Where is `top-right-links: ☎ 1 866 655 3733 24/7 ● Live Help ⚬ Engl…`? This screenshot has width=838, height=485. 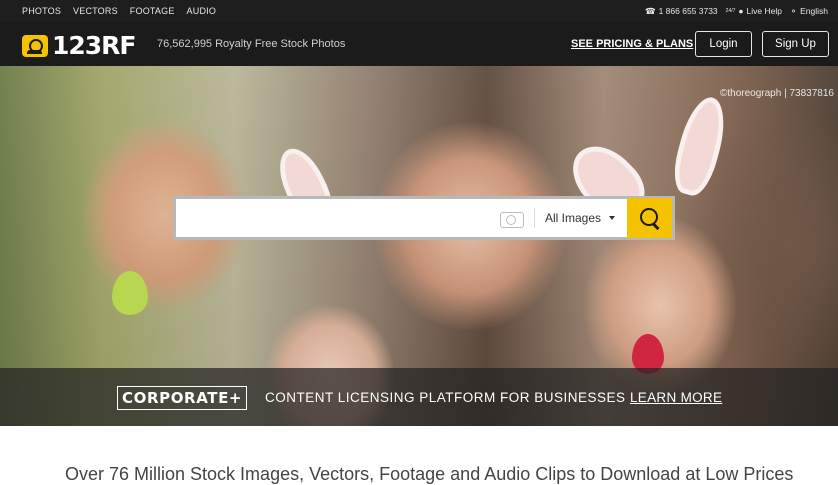 top-right-links: ☎ 1 866 655 3733 24/7 ● Live Help ⚬ Engl… is located at coordinates (741, 11).